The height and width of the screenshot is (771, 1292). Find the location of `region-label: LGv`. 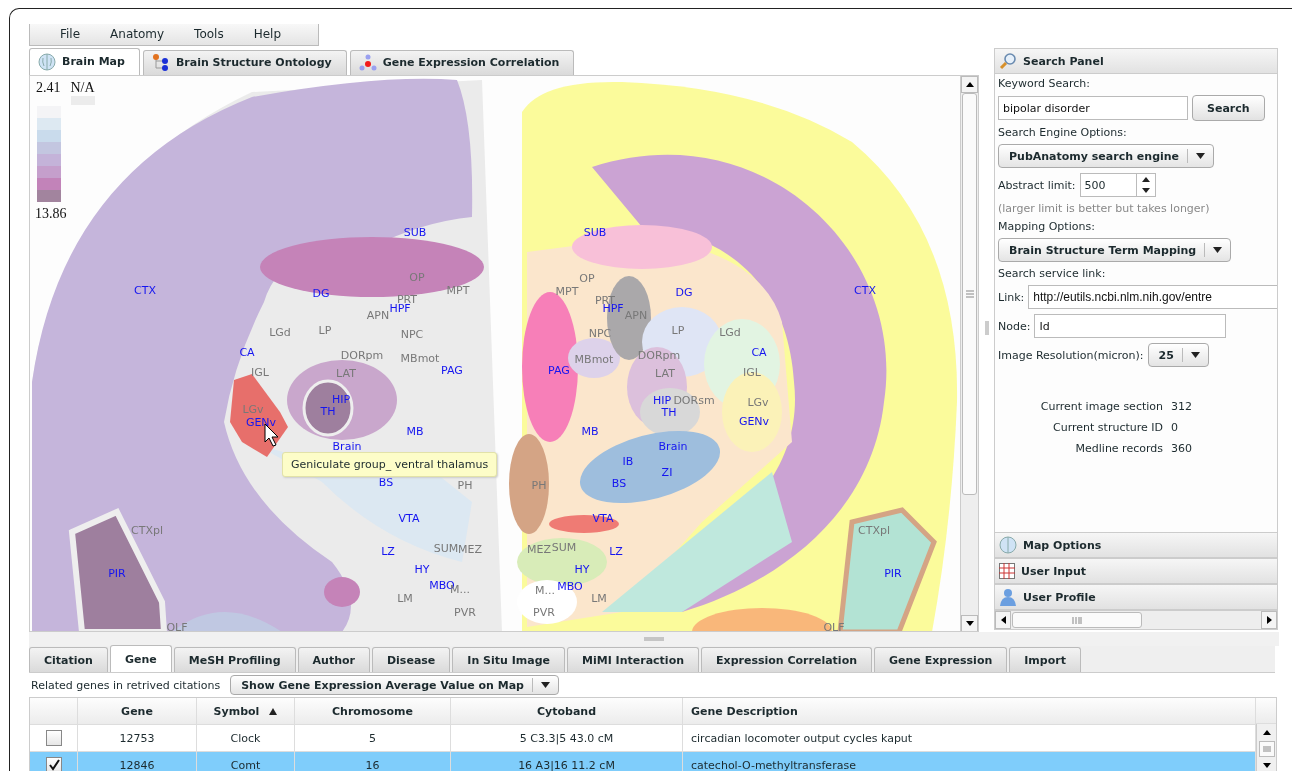

region-label: LGv is located at coordinates (253, 409).